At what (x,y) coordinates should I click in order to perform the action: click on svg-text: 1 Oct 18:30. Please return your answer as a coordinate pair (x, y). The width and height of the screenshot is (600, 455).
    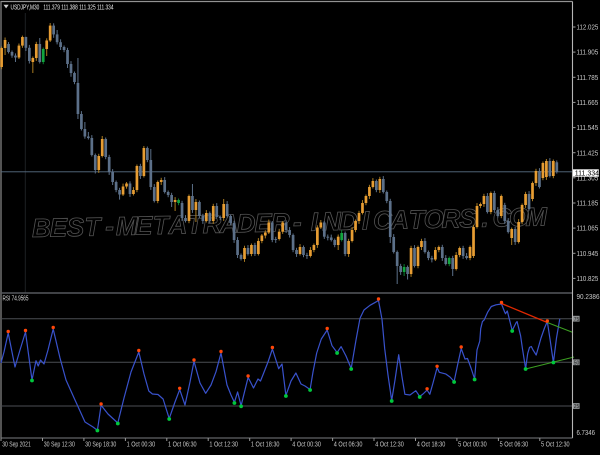
    Looking at the image, I should click on (265, 444).